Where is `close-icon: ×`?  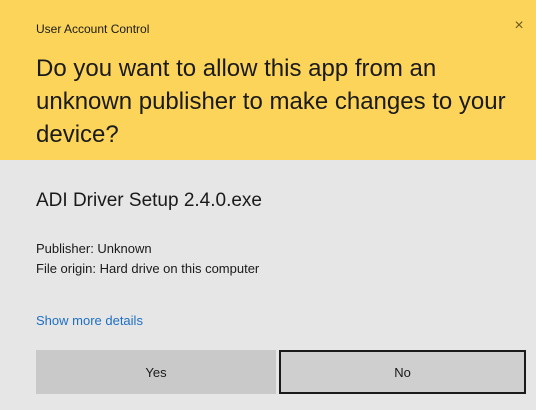 close-icon: × is located at coordinates (519, 26).